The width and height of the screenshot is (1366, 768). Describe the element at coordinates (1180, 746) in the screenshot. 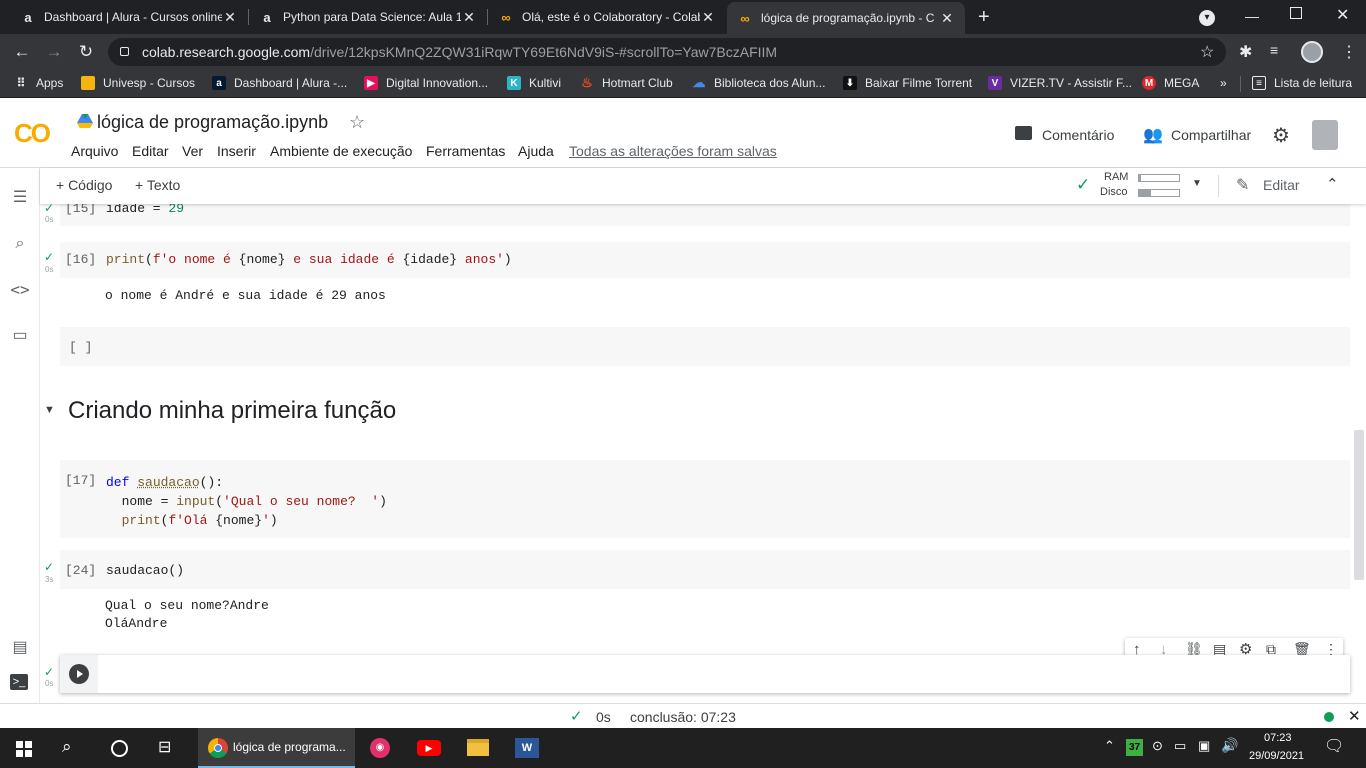

I see `battery-icon: ▭` at that location.